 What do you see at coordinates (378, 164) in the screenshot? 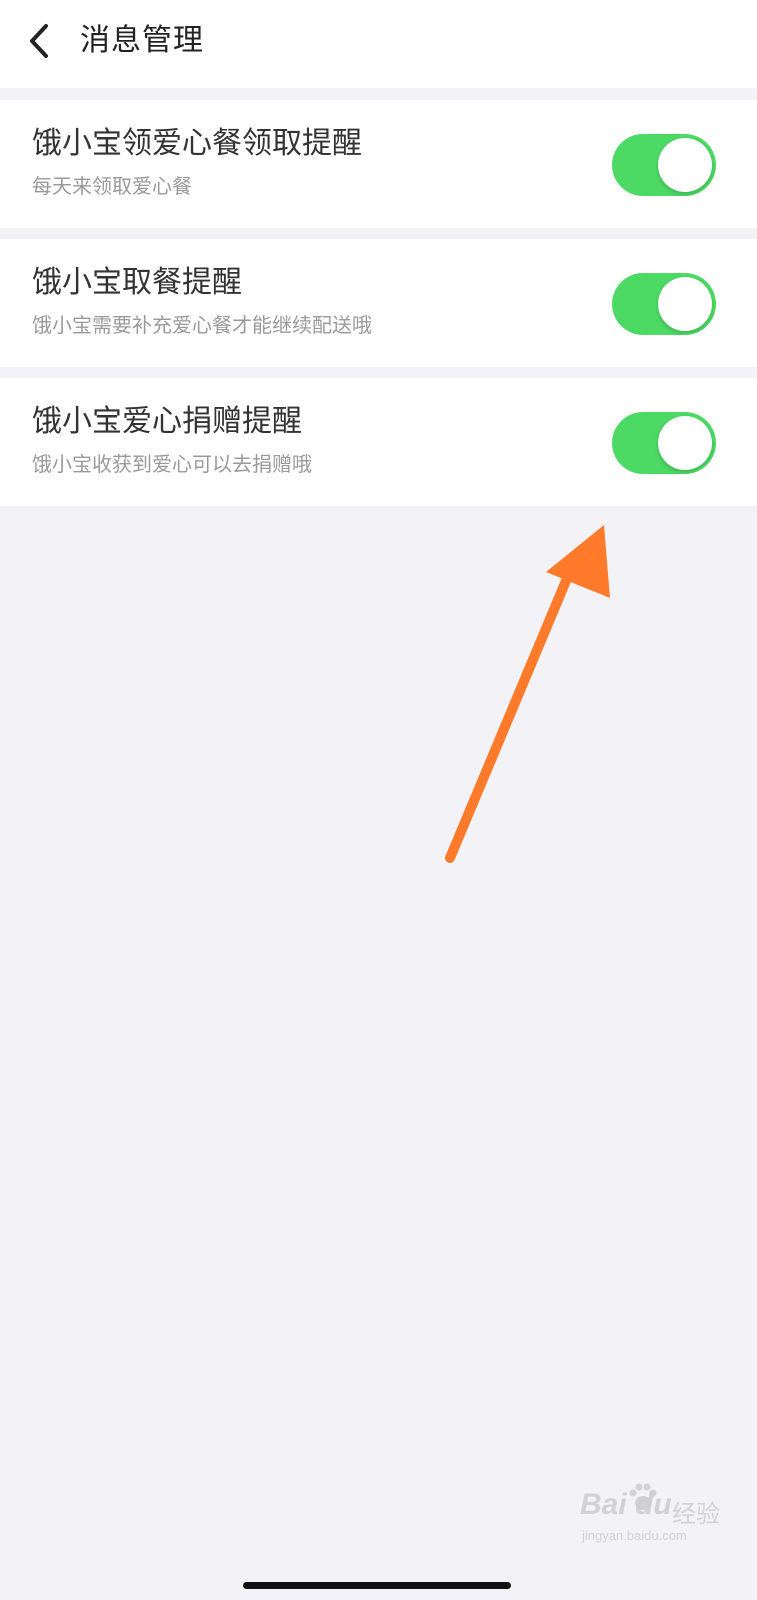
I see `setting-row-meal-claim-reminder: 饿小宝领爱心餐领取提醒 每天来领取爱心餐` at bounding box center [378, 164].